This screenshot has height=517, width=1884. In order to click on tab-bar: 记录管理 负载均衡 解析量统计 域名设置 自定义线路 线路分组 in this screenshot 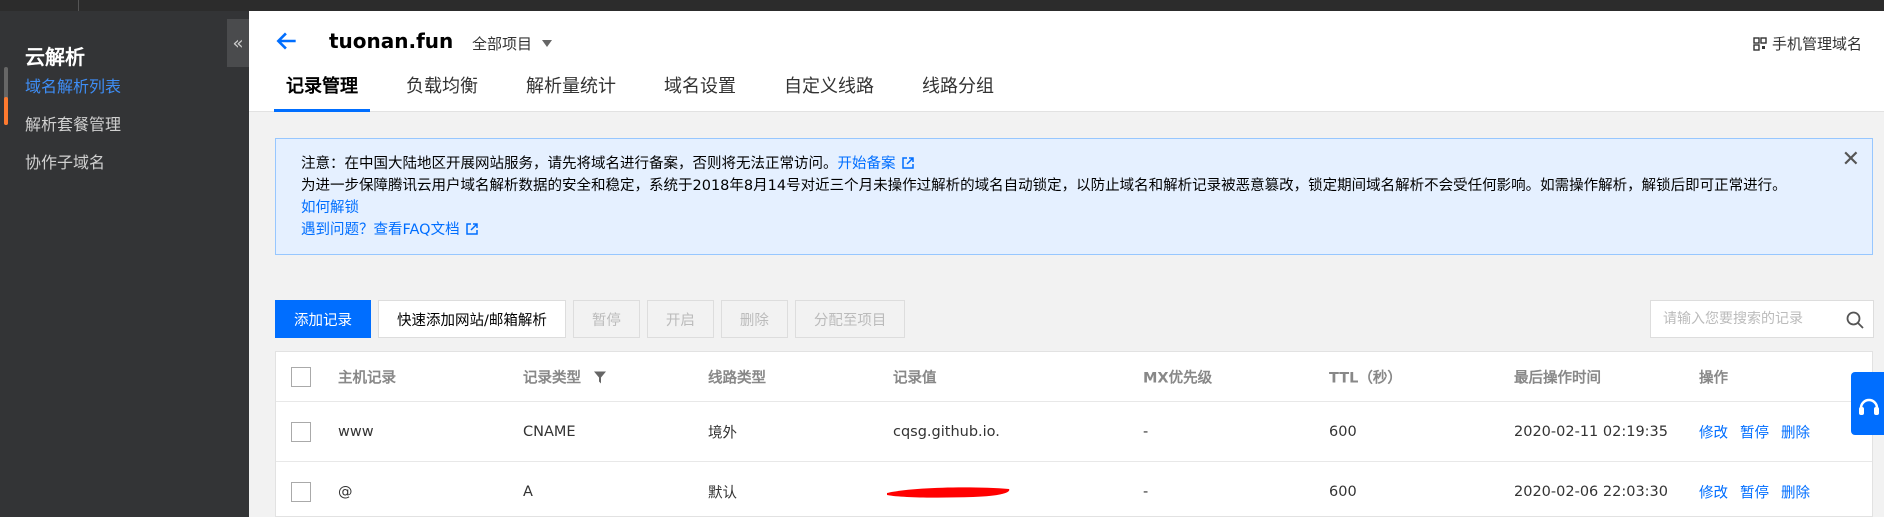, I will do `click(652, 90)`.